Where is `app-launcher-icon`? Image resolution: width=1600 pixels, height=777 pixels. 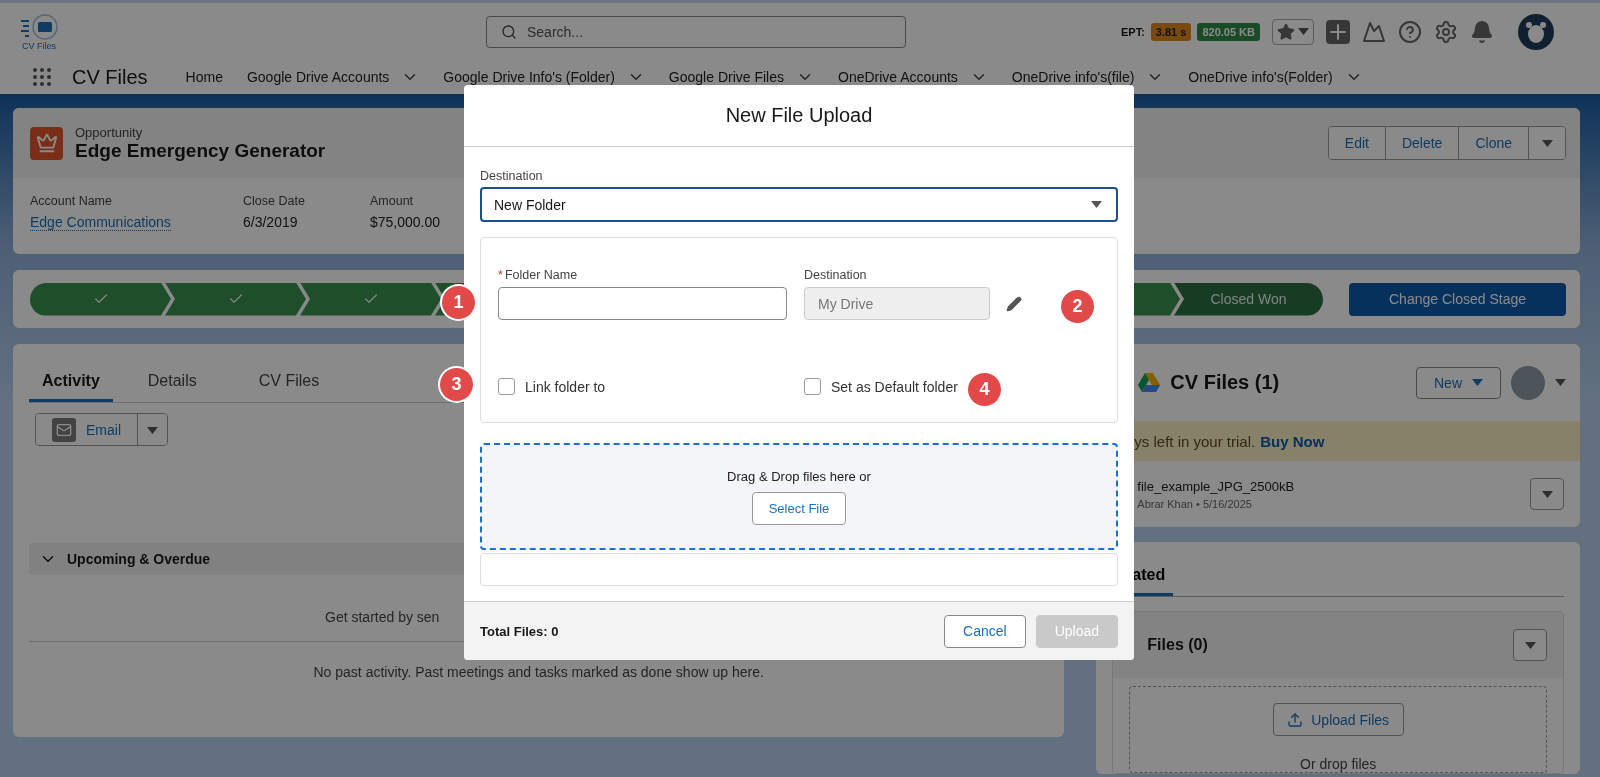
app-launcher-icon is located at coordinates (42, 77).